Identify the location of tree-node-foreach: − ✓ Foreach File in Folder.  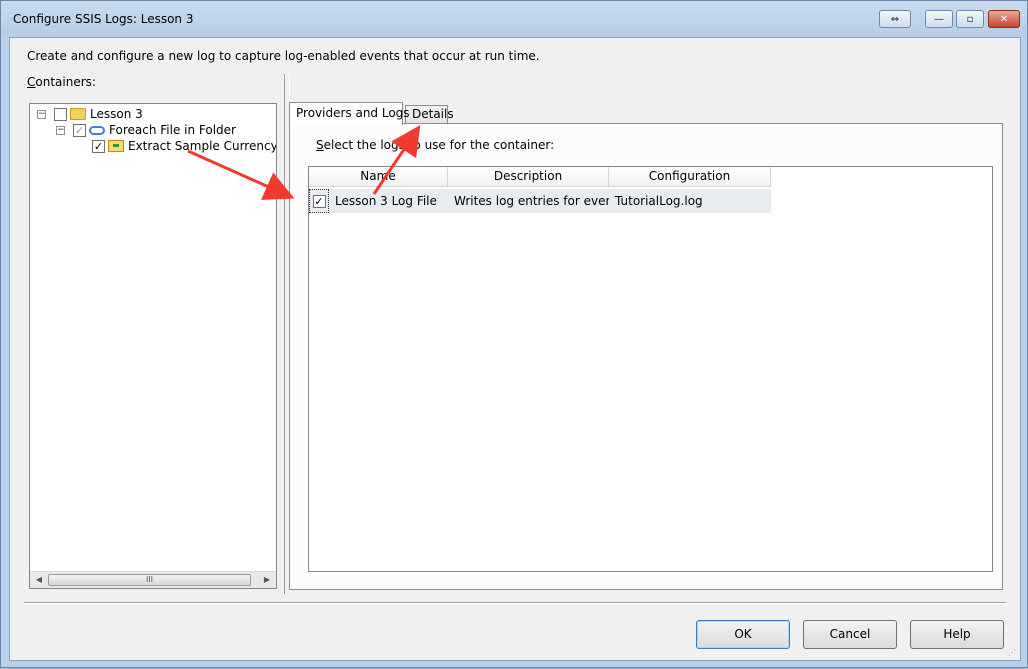
(146, 130).